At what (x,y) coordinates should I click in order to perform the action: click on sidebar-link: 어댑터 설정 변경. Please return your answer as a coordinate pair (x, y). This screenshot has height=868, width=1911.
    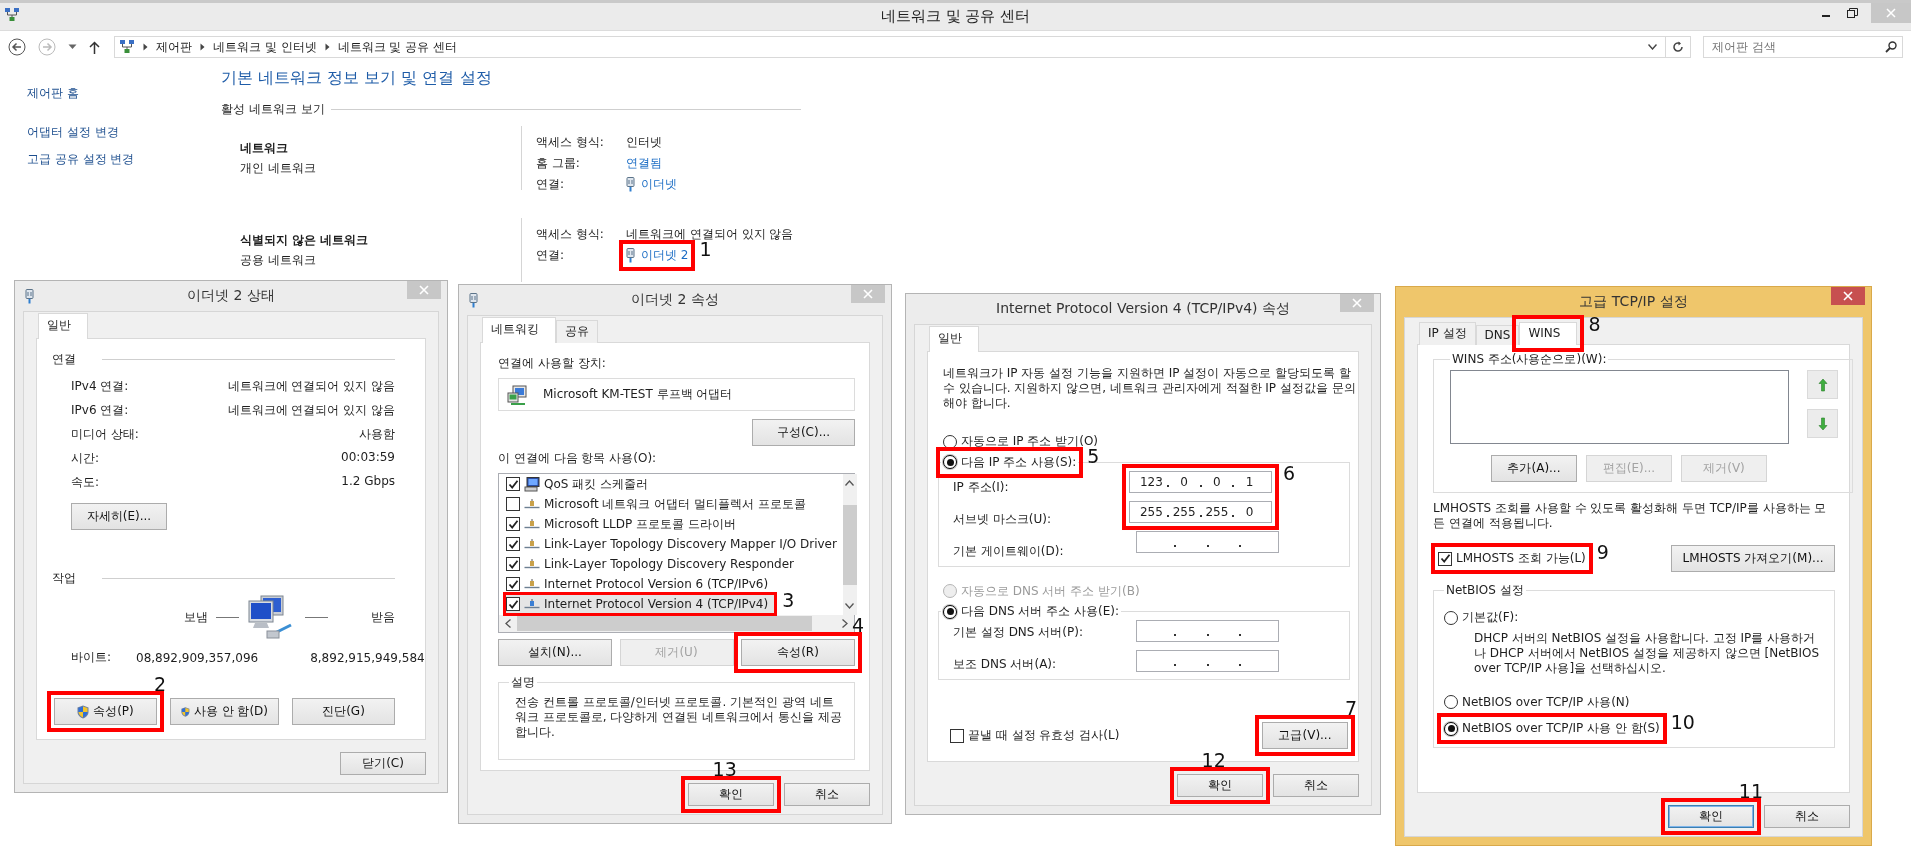
    Looking at the image, I should click on (124, 132).